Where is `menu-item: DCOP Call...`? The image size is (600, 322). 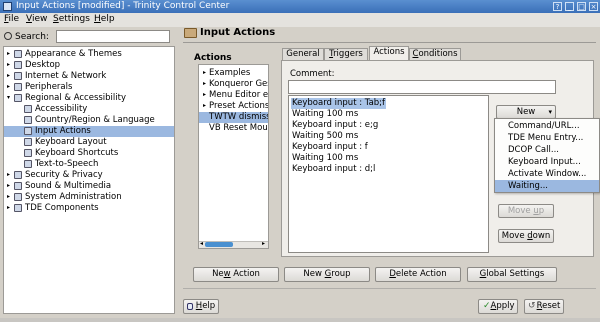 menu-item: DCOP Call... is located at coordinates (547, 150).